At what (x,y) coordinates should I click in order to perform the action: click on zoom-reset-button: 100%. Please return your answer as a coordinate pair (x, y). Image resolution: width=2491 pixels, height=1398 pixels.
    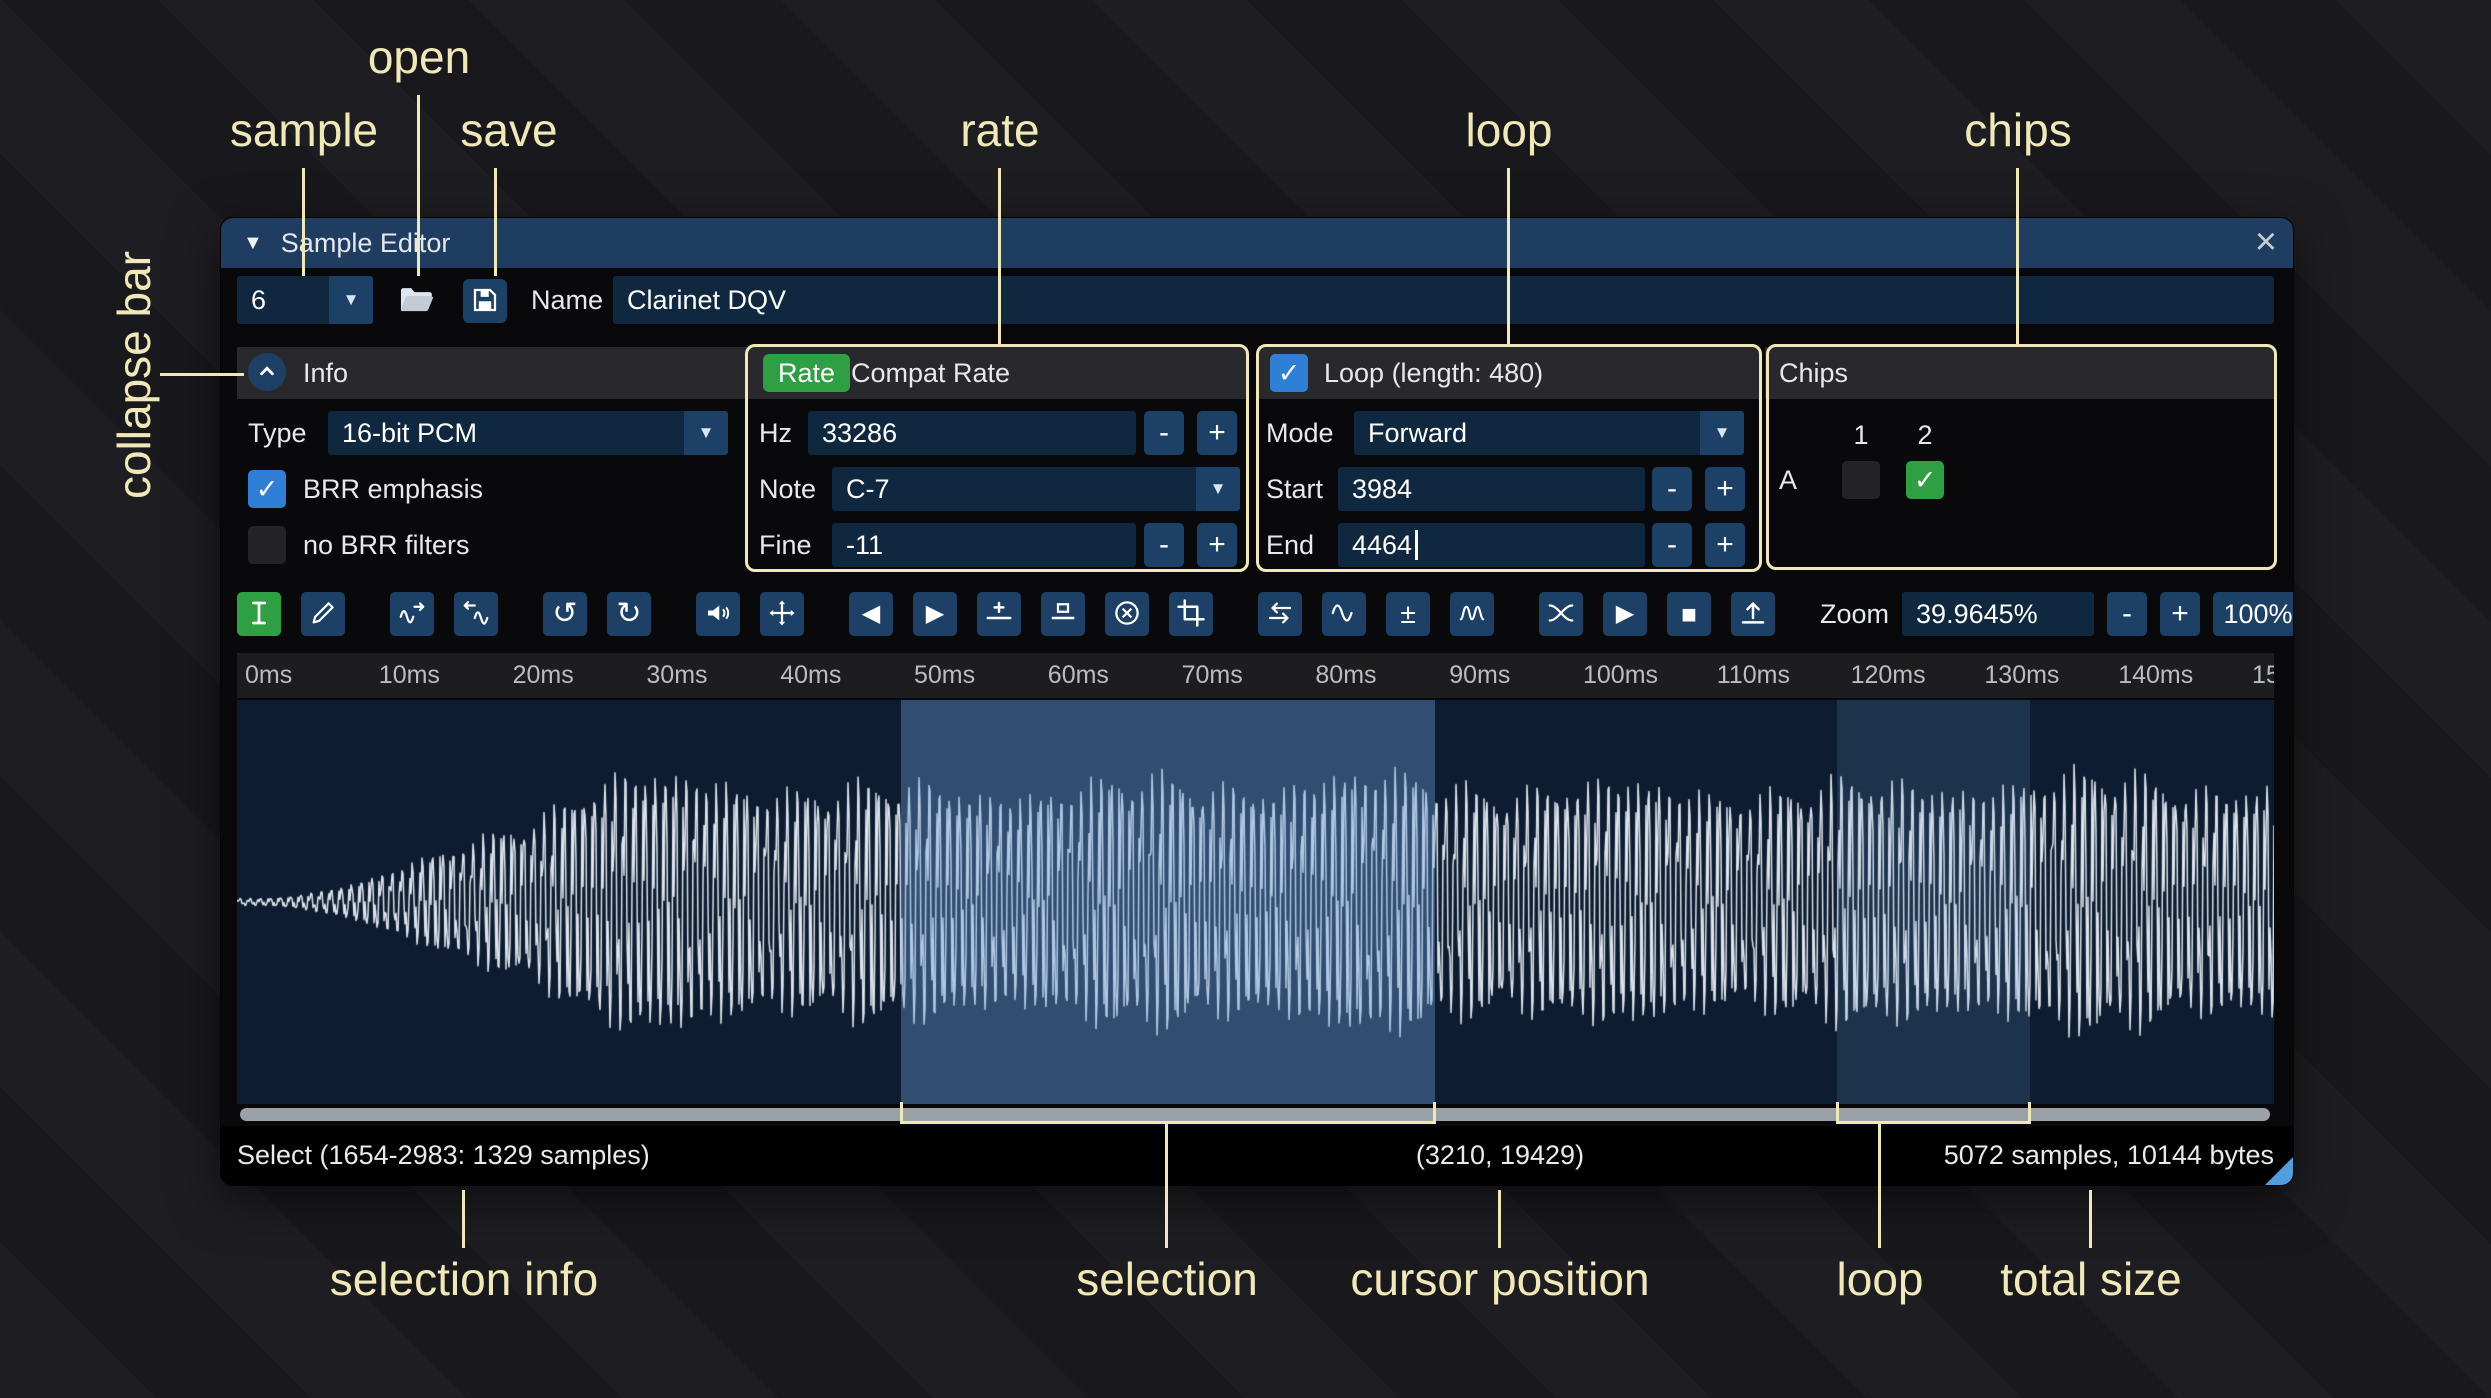
    Looking at the image, I should click on (2253, 614).